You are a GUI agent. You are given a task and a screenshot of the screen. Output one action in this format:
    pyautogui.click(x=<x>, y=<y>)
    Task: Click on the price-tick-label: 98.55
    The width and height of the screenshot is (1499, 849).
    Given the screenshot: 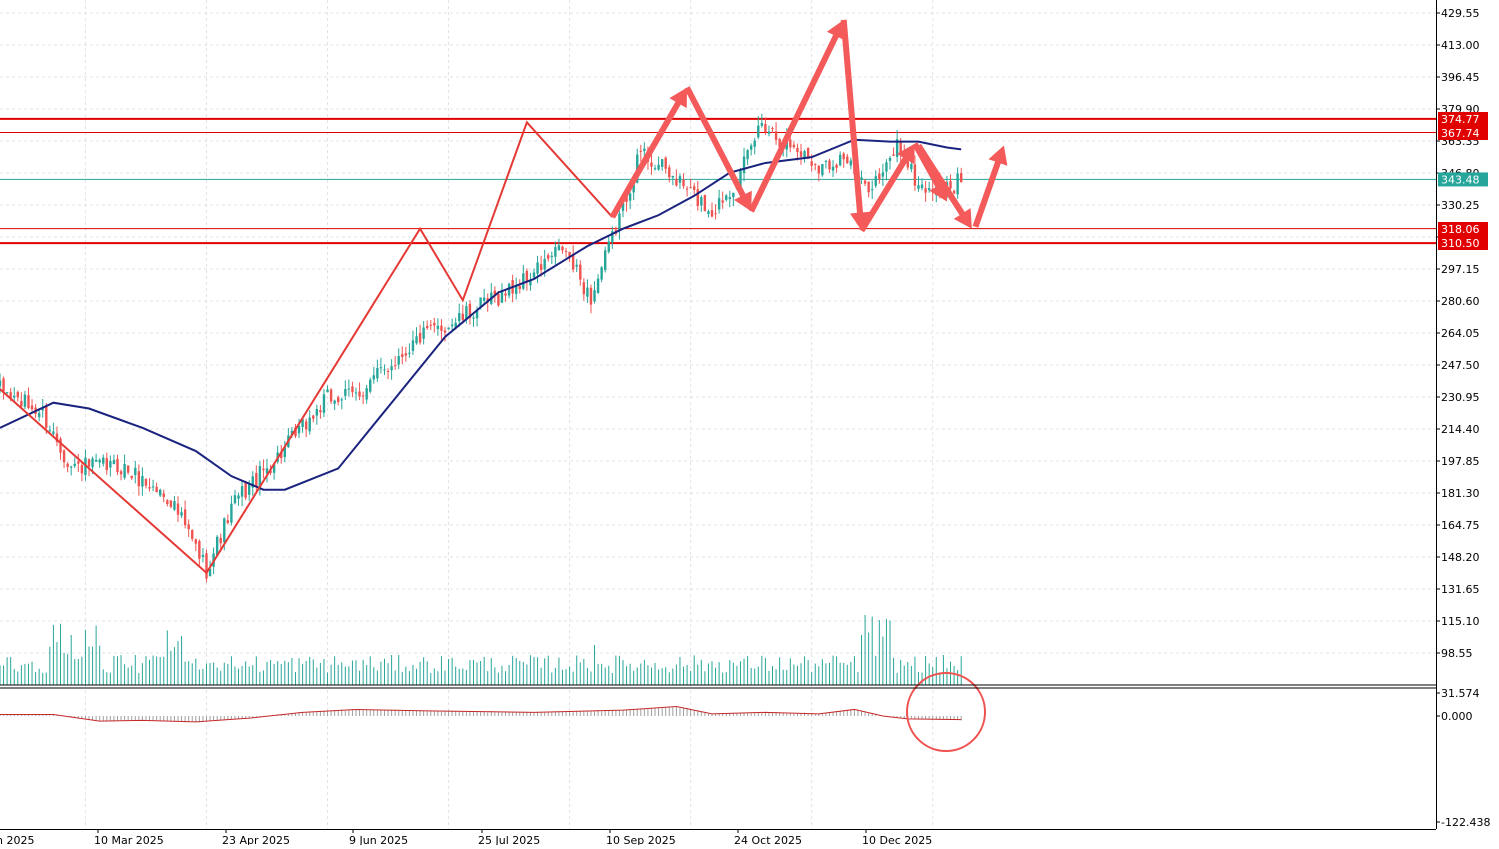 What is the action you would take?
    pyautogui.click(x=1457, y=653)
    